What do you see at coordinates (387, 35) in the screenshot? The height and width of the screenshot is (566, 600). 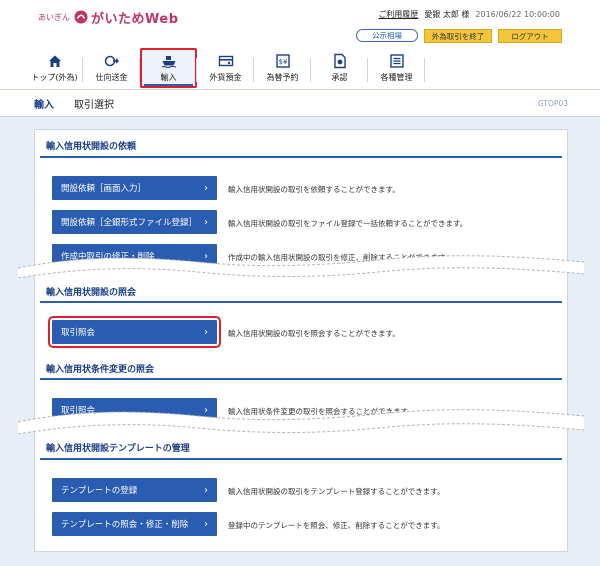 I see `exchange-rate-button: 公示相場` at bounding box center [387, 35].